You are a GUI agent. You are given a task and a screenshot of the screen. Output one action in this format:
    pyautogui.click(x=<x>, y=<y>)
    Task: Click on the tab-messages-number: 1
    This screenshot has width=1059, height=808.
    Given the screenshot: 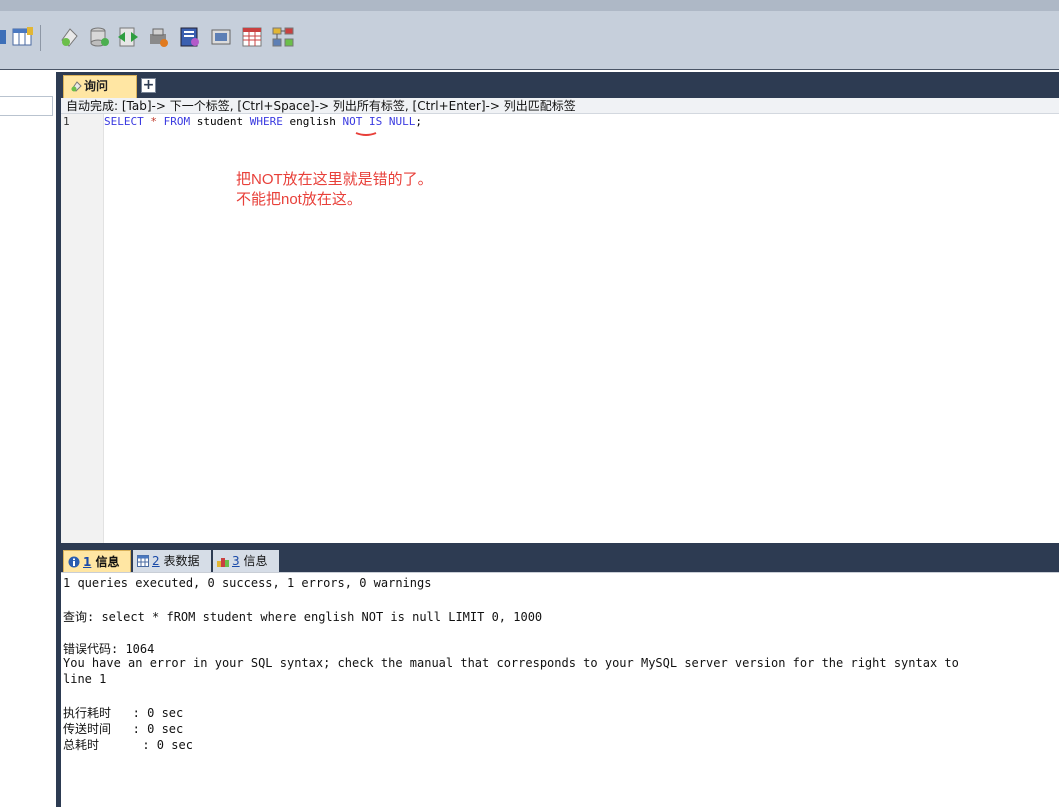 What is the action you would take?
    pyautogui.click(x=87, y=562)
    